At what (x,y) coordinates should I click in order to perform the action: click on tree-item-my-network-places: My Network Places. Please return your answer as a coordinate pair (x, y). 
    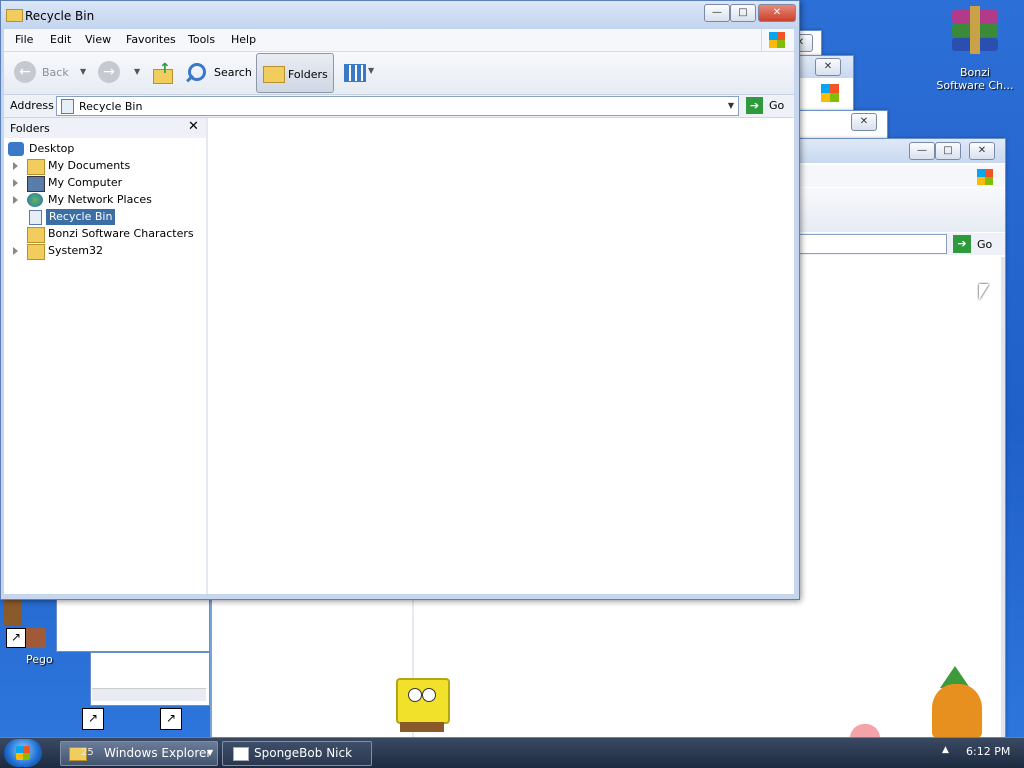
    Looking at the image, I should click on (104, 200).